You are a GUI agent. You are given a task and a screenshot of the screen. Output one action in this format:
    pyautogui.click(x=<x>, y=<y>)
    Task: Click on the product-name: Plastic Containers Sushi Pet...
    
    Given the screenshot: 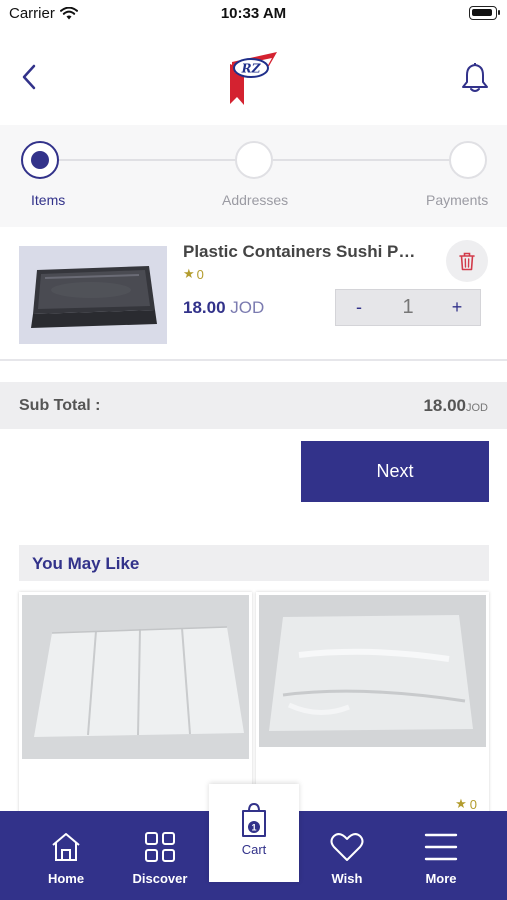 What is the action you would take?
    pyautogui.click(x=303, y=252)
    